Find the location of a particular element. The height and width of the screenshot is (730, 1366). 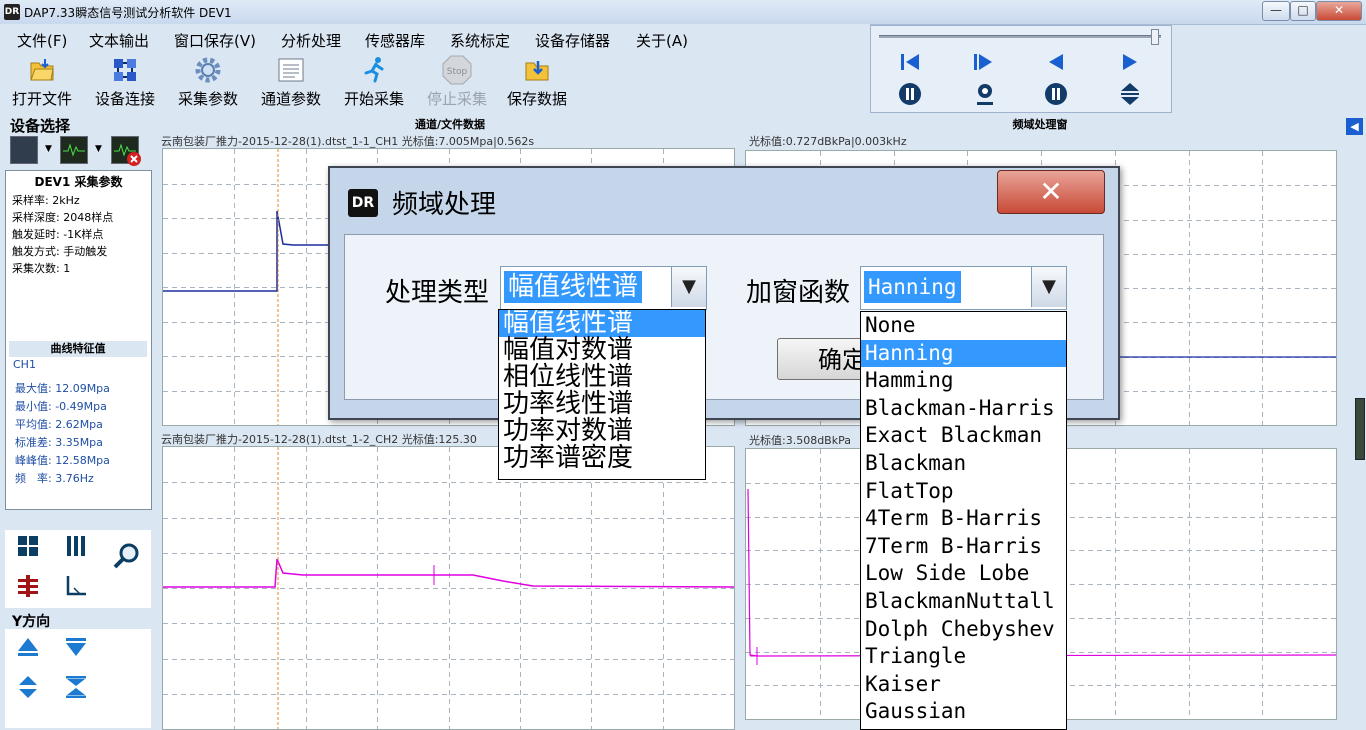

marker-pin-icon is located at coordinates (985, 95).